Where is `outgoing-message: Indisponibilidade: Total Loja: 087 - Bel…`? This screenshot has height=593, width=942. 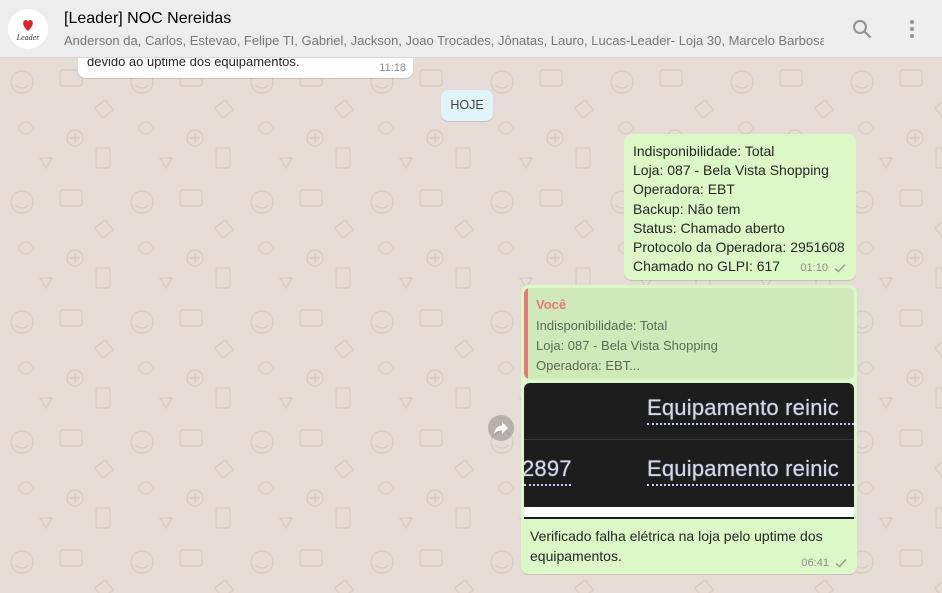
outgoing-message: Indisponibilidade: Total Loja: 087 - Bel… is located at coordinates (740, 207).